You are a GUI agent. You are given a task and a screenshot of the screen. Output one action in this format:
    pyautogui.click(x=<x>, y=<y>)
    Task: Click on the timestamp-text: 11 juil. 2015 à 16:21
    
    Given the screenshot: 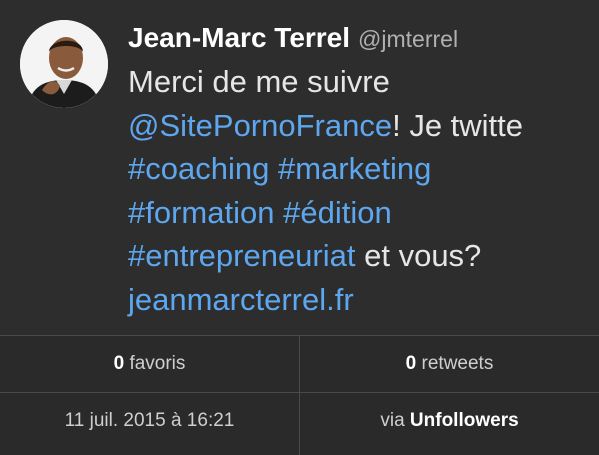 What is the action you would take?
    pyautogui.click(x=149, y=420)
    